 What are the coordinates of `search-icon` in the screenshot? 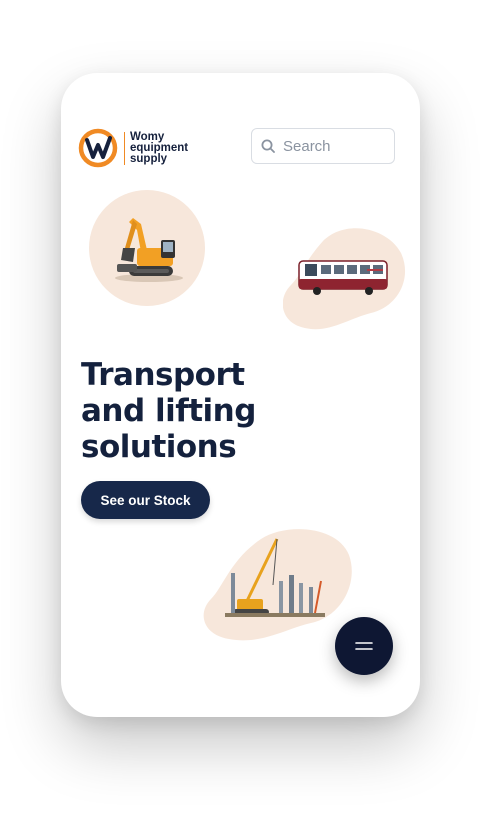 It's located at (268, 146).